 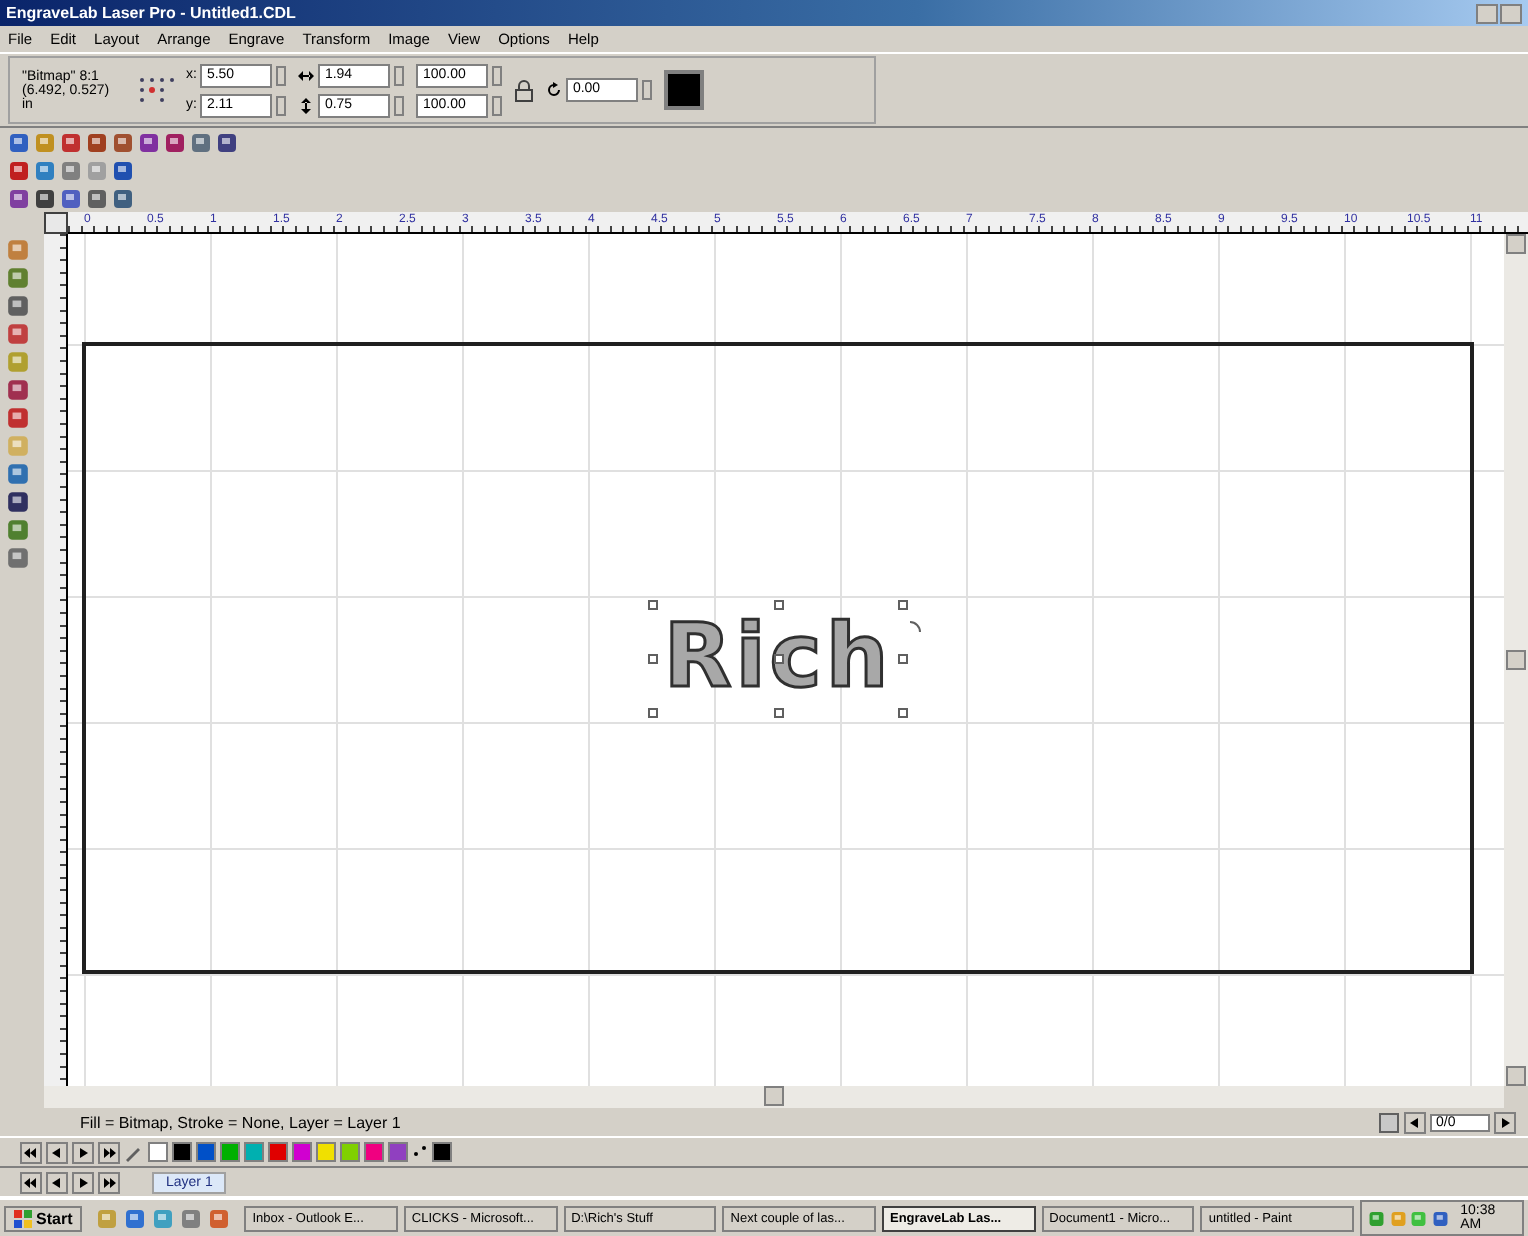 What do you see at coordinates (240, 1122) in the screenshot?
I see `status-text: Fill = Bitmap, Stroke = None, Layer = Layer 1` at bounding box center [240, 1122].